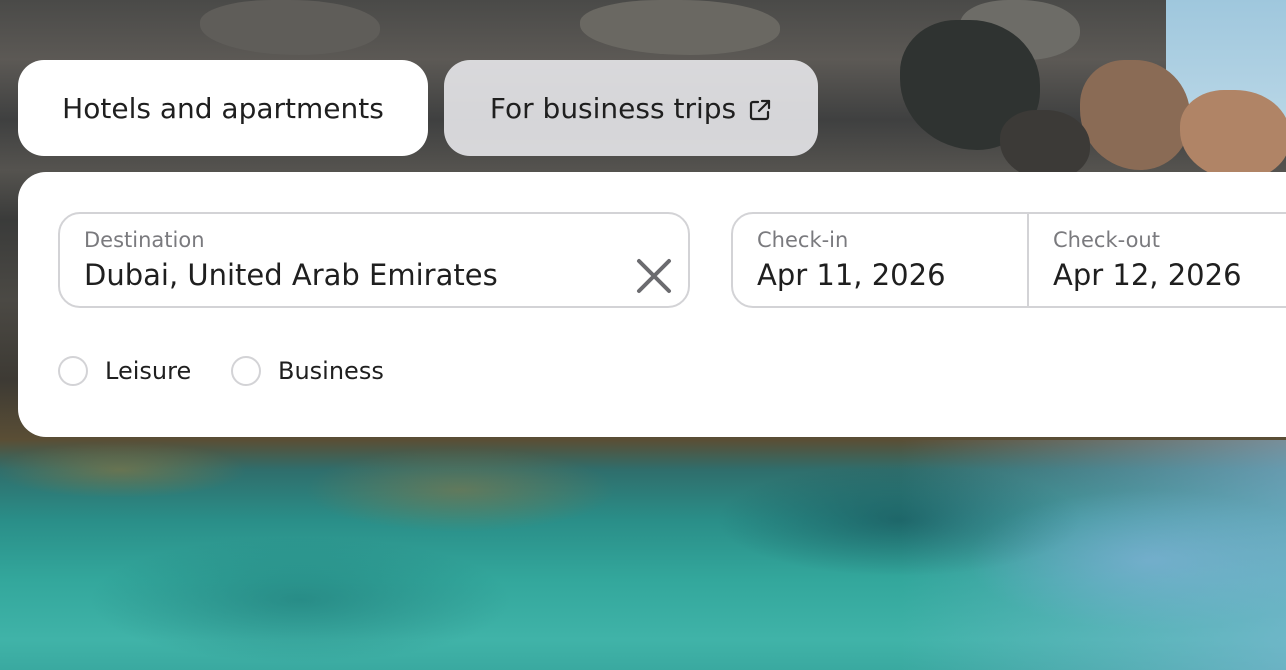 The image size is (1286, 670). Describe the element at coordinates (331, 371) in the screenshot. I see `radio-business-label: Business` at that location.